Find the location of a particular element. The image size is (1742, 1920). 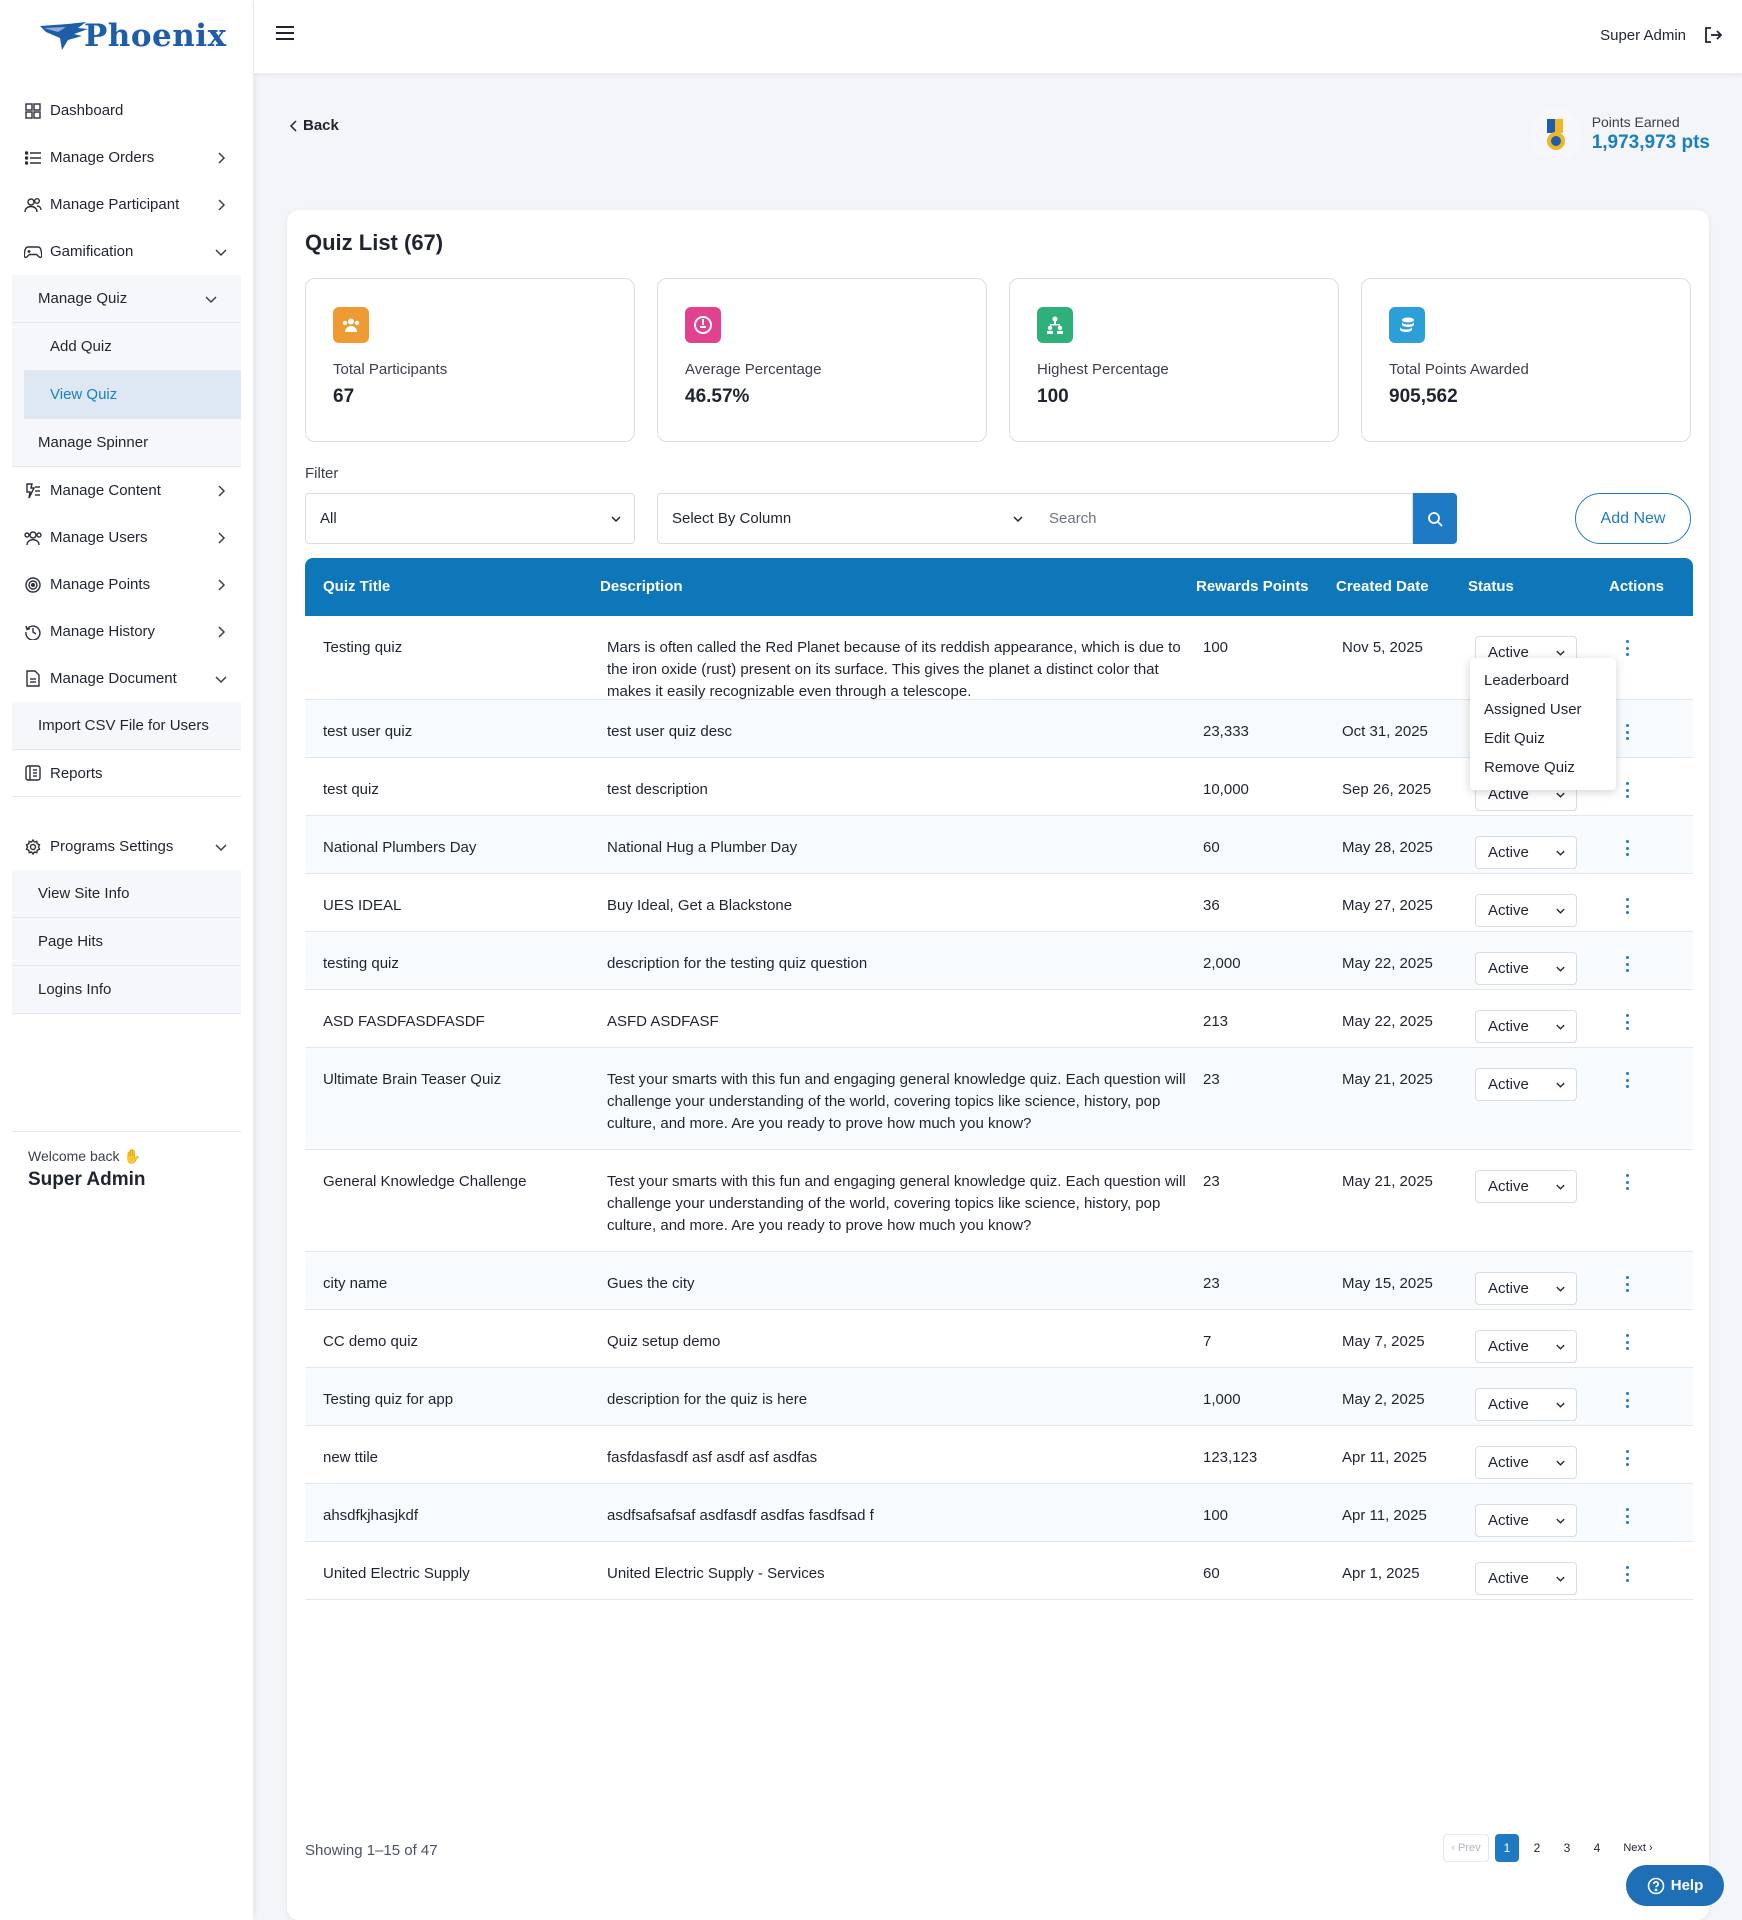

sidebar-item-label: View Site Info is located at coordinates (84, 893).